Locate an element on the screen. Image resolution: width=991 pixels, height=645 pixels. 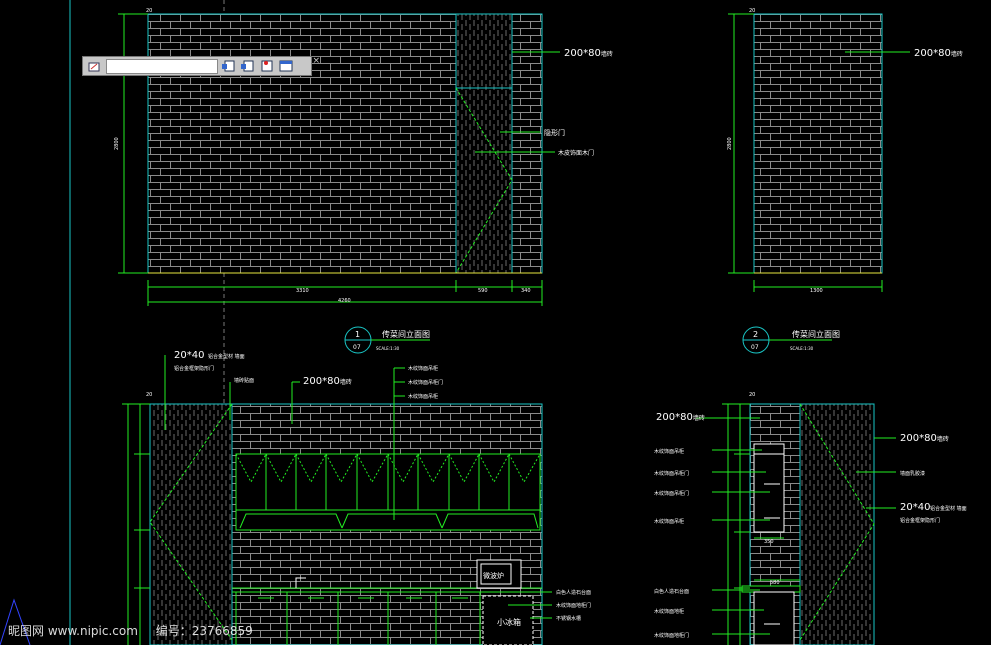
dim-height-1: 2800 is located at coordinates (117, 143).